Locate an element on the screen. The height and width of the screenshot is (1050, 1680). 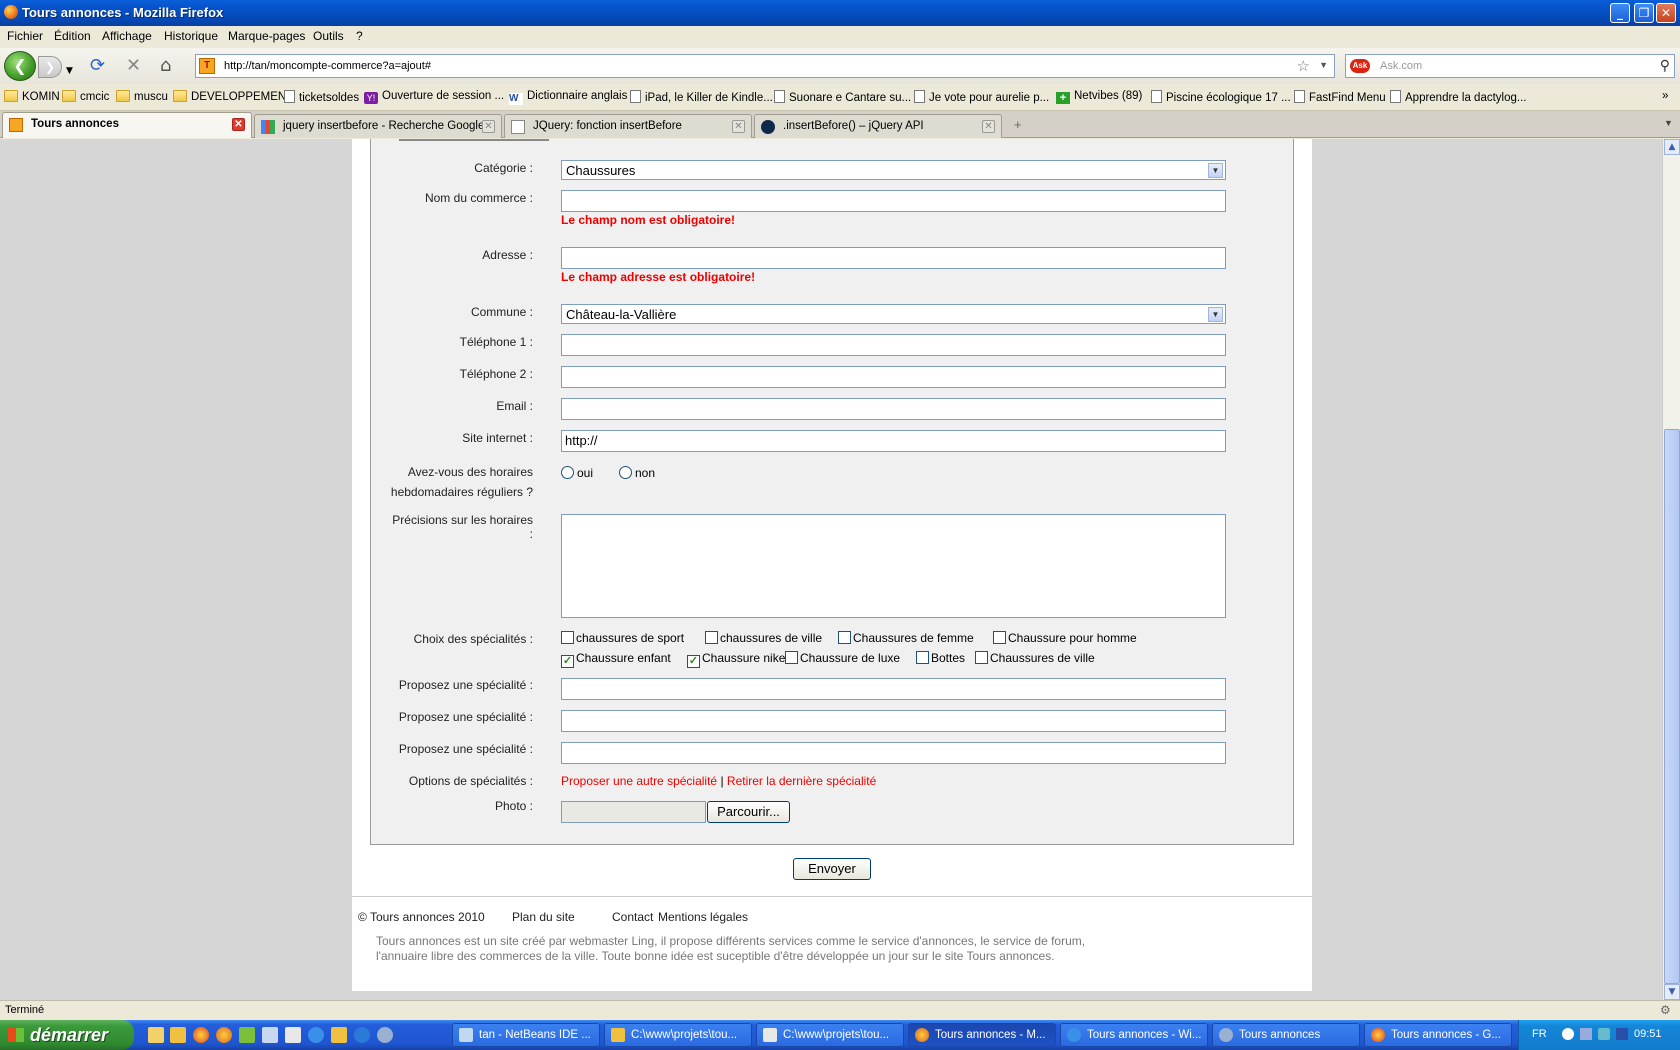
submit-button: Envoyer is located at coordinates (832, 869).